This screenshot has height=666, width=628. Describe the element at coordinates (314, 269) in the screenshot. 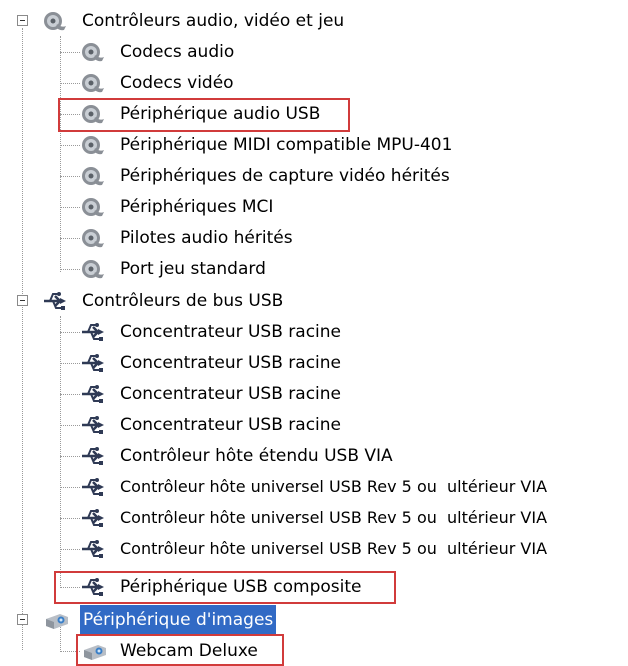

I see `device-item: Port jeu standard` at that location.